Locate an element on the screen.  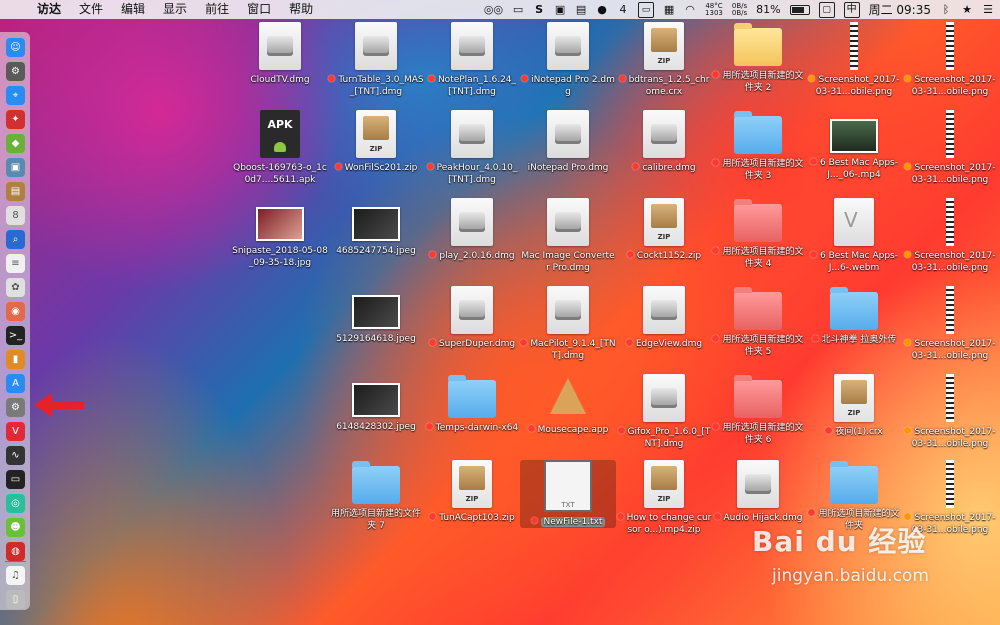
desktop-file: 用所选项目新建的文件夹 2 is located at coordinates (758, 58).